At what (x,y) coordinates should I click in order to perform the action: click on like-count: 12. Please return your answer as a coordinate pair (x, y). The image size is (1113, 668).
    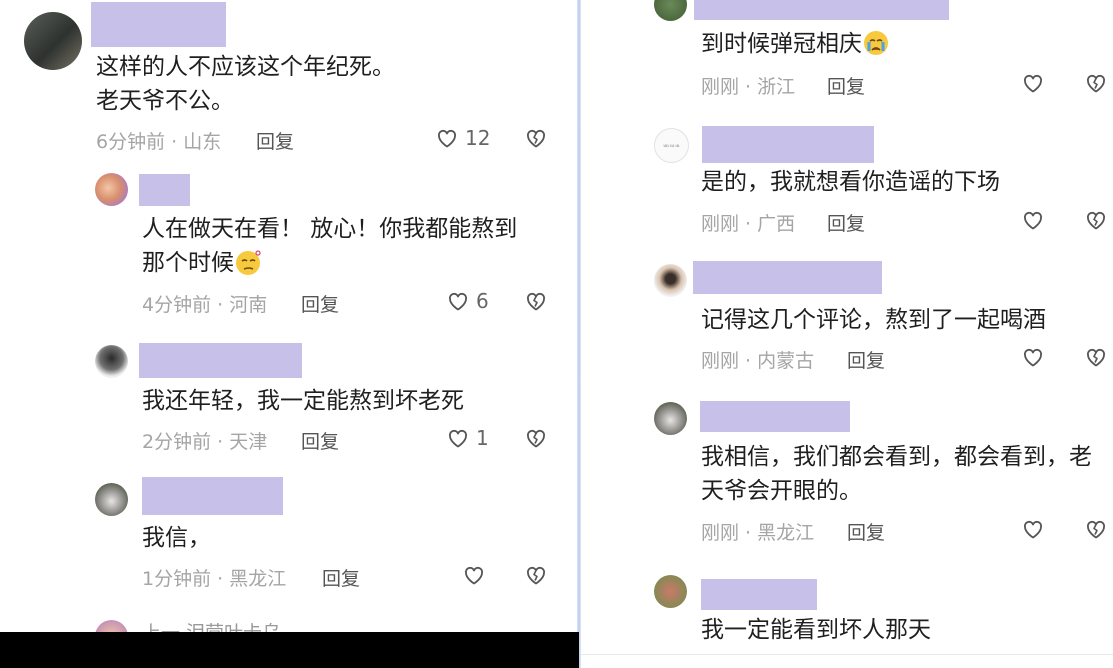
    Looking at the image, I should click on (478, 138).